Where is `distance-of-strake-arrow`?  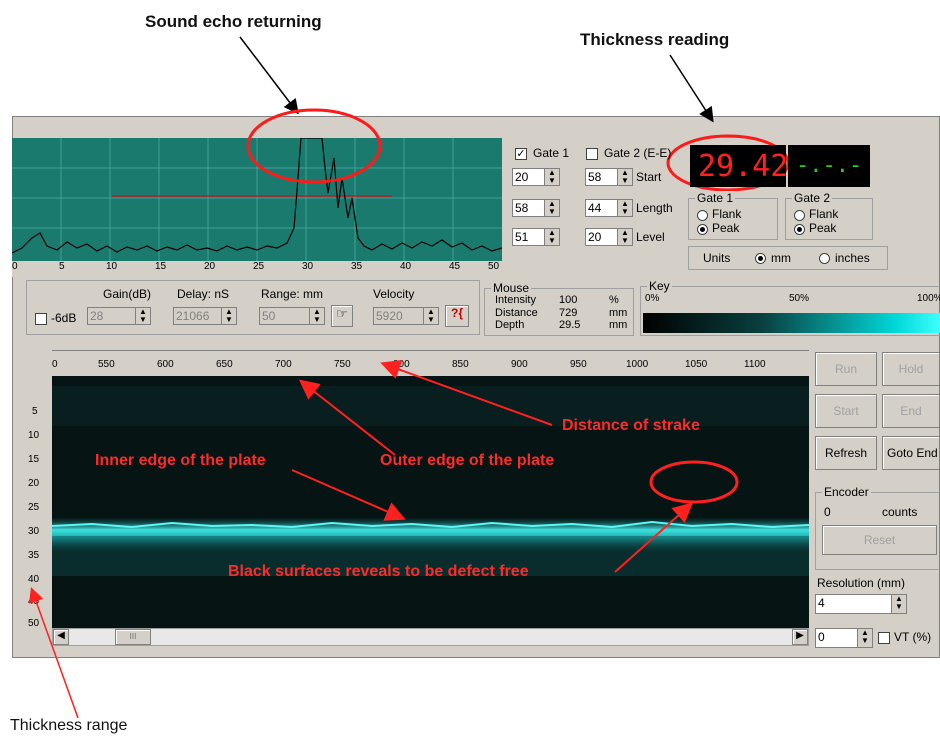
distance-of-strake-arrow is located at coordinates (466, 393).